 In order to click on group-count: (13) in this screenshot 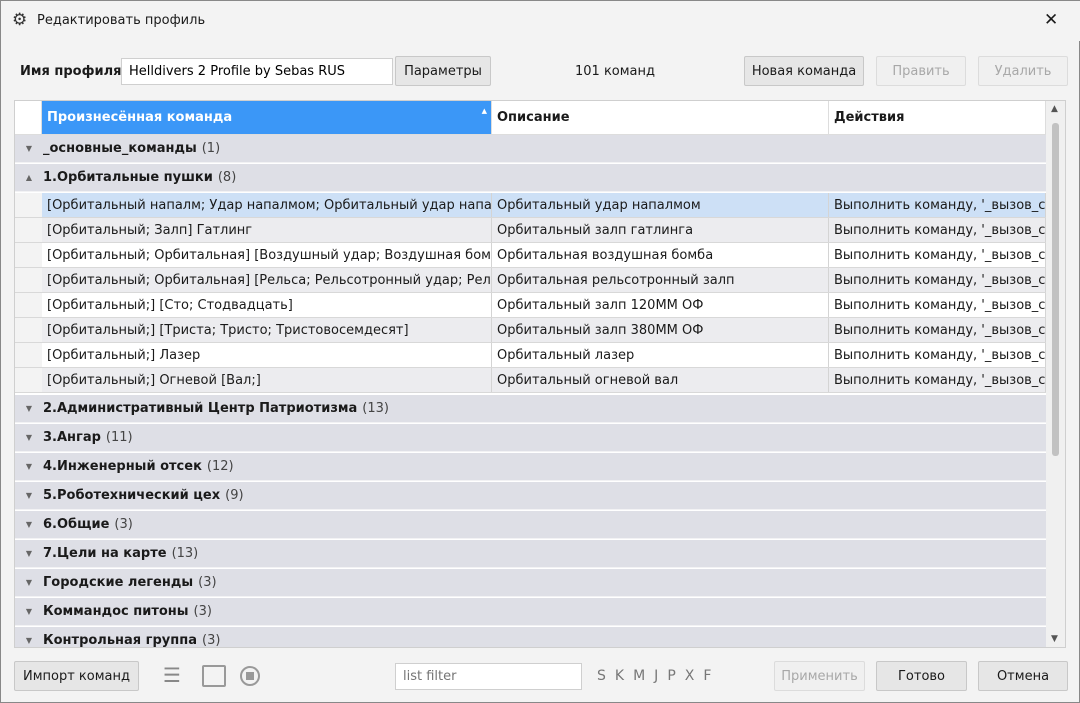, I will do `click(375, 408)`.